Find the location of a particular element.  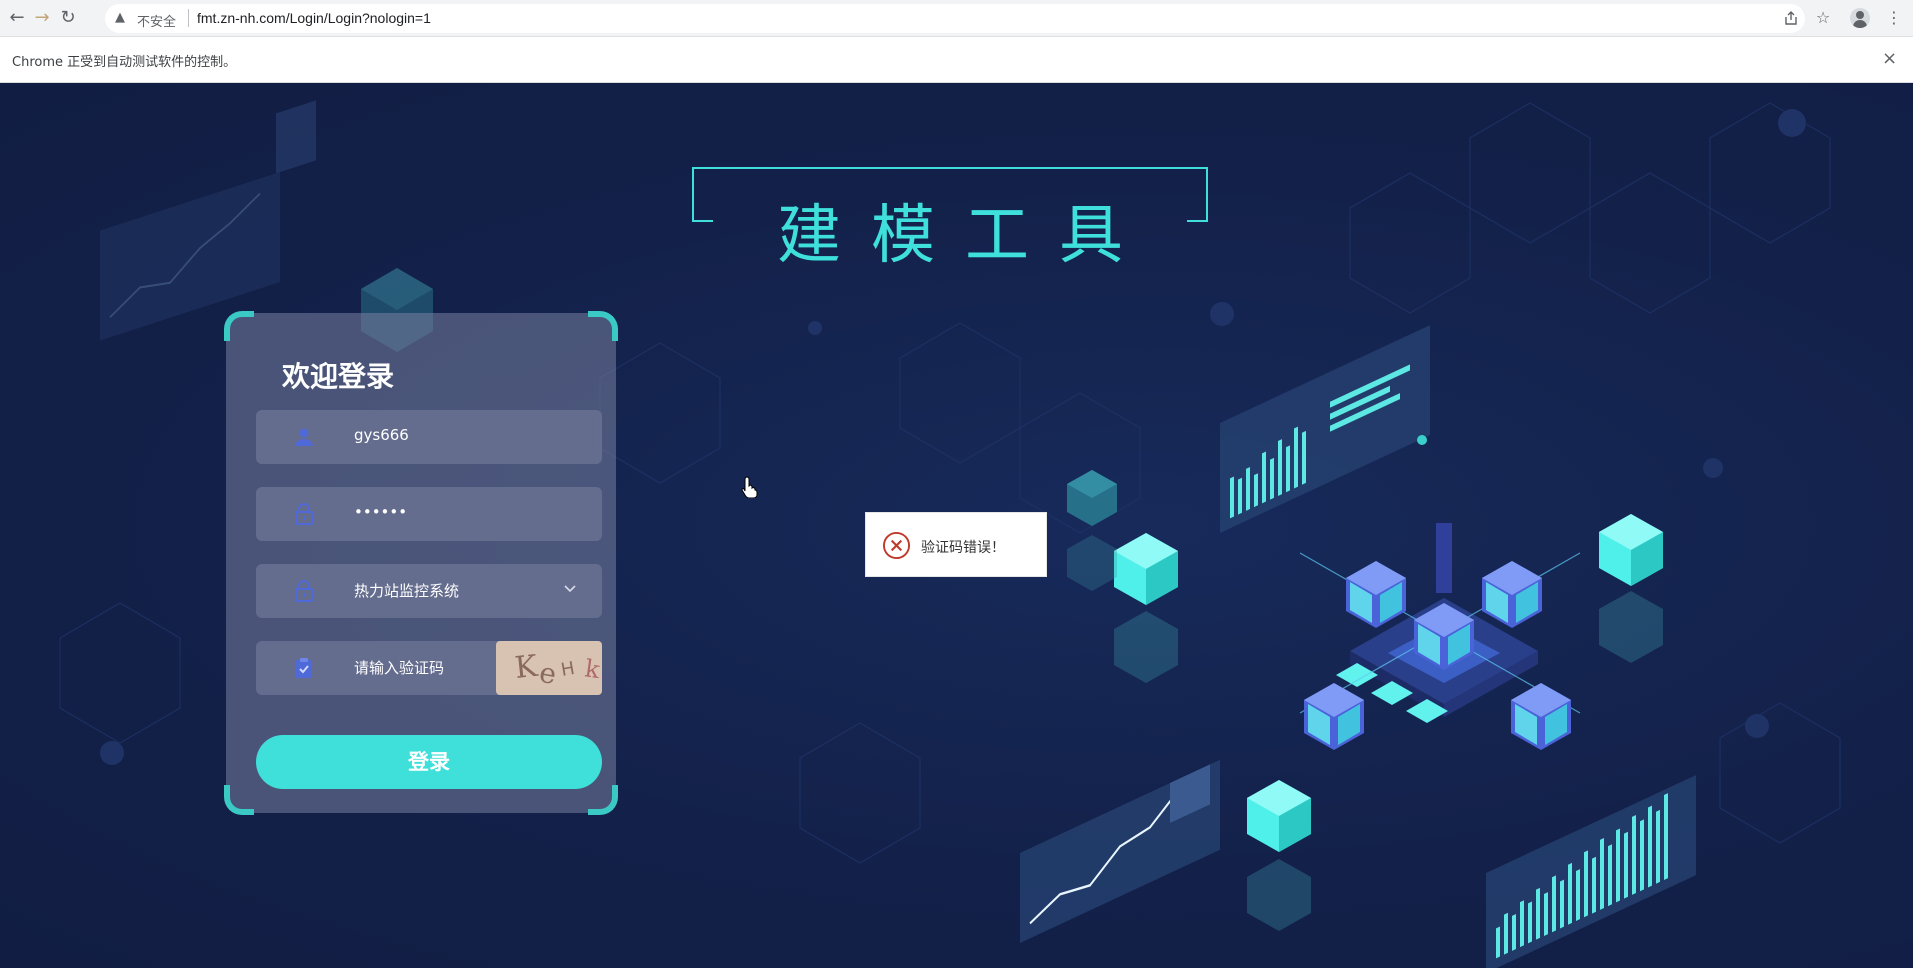

share-icon is located at coordinates (1791, 18).